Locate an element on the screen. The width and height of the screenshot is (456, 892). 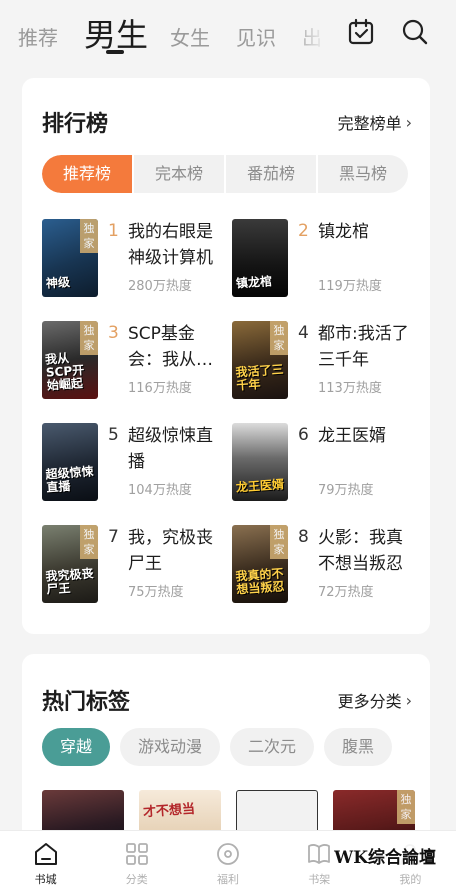
book-title: 我，究极丧尸王 is located at coordinates (170, 551).